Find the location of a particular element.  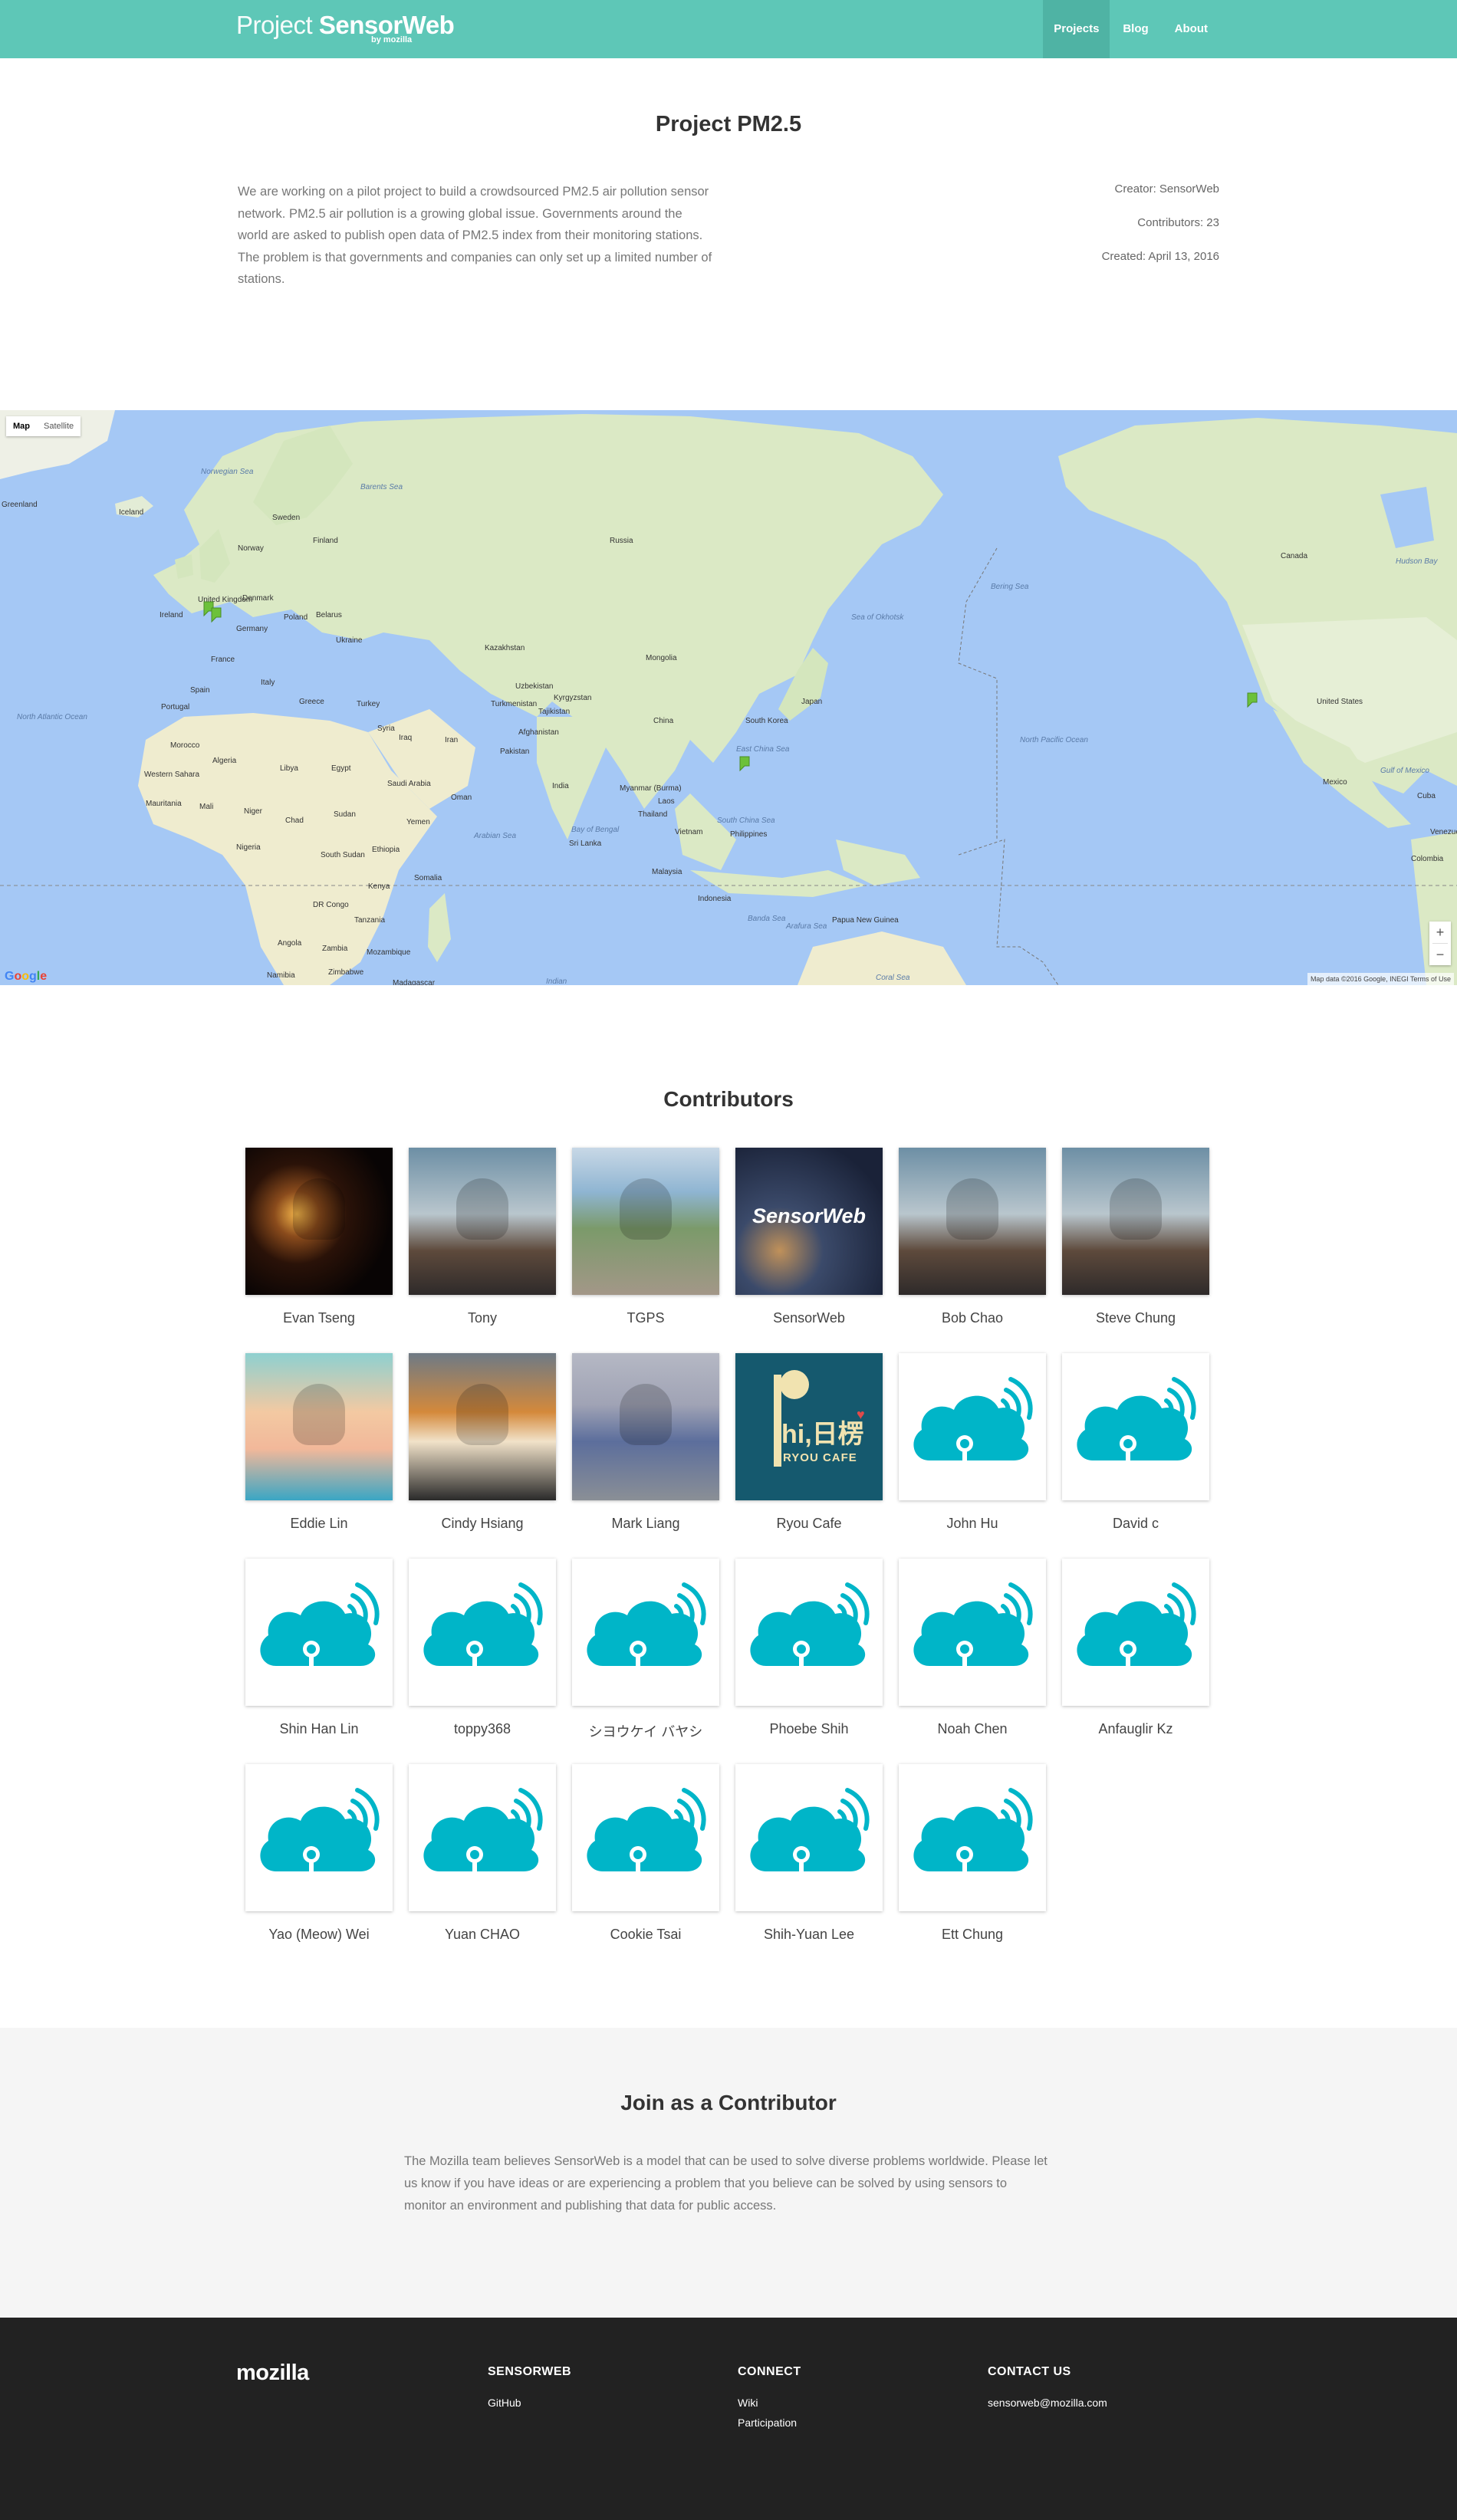

map-type-satellite-button: Satellite is located at coordinates (59, 426).